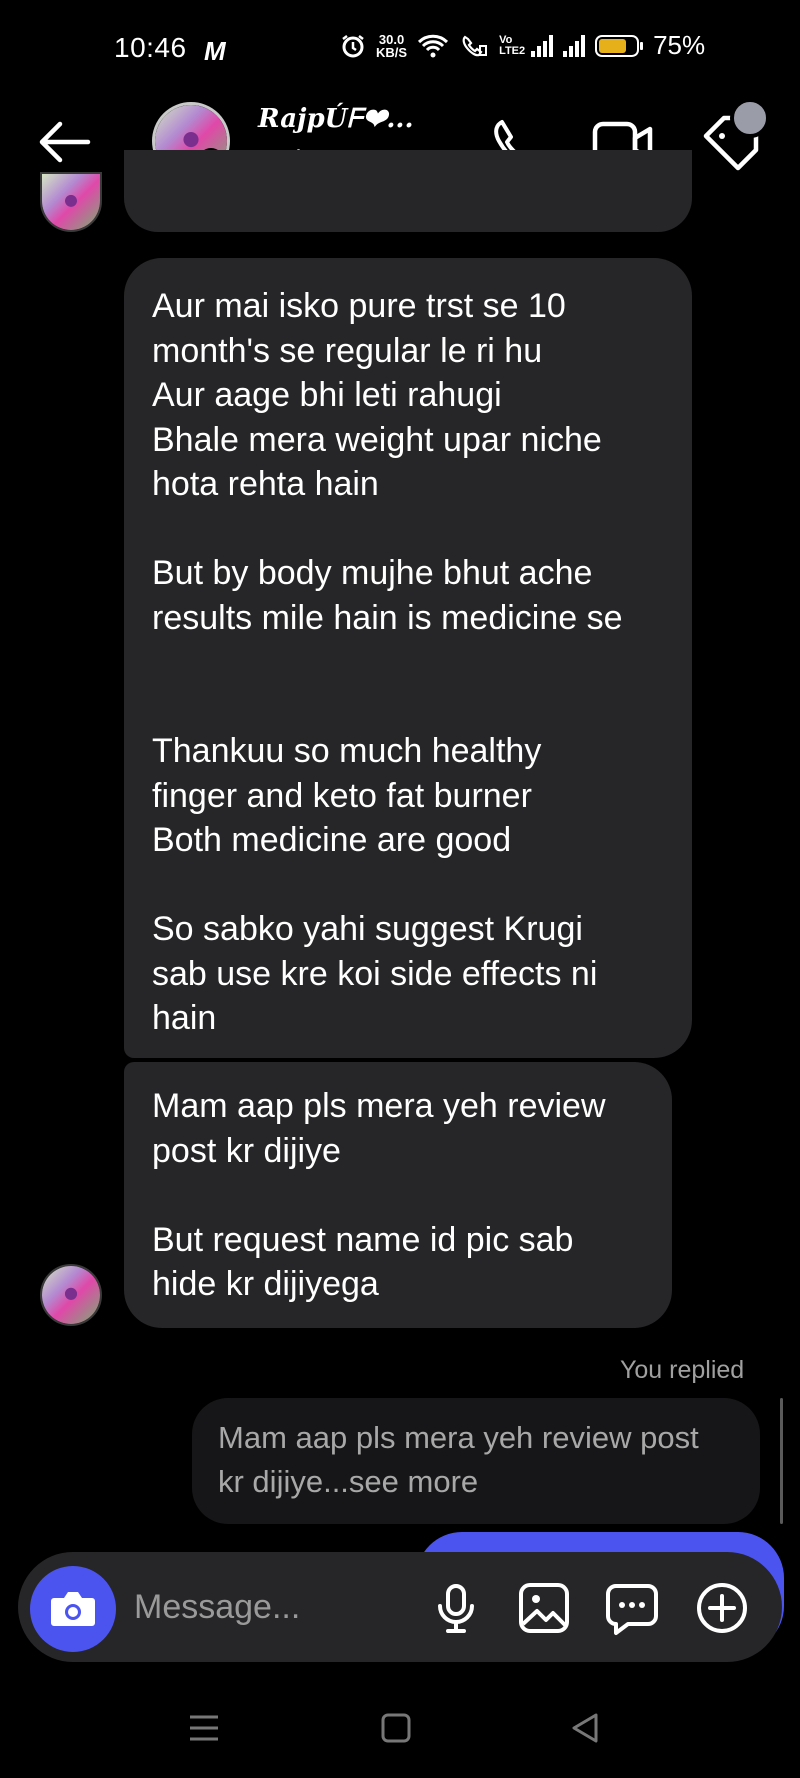 Image resolution: width=800 pixels, height=1778 pixels. I want to click on carrier-icon: M, so click(215, 51).